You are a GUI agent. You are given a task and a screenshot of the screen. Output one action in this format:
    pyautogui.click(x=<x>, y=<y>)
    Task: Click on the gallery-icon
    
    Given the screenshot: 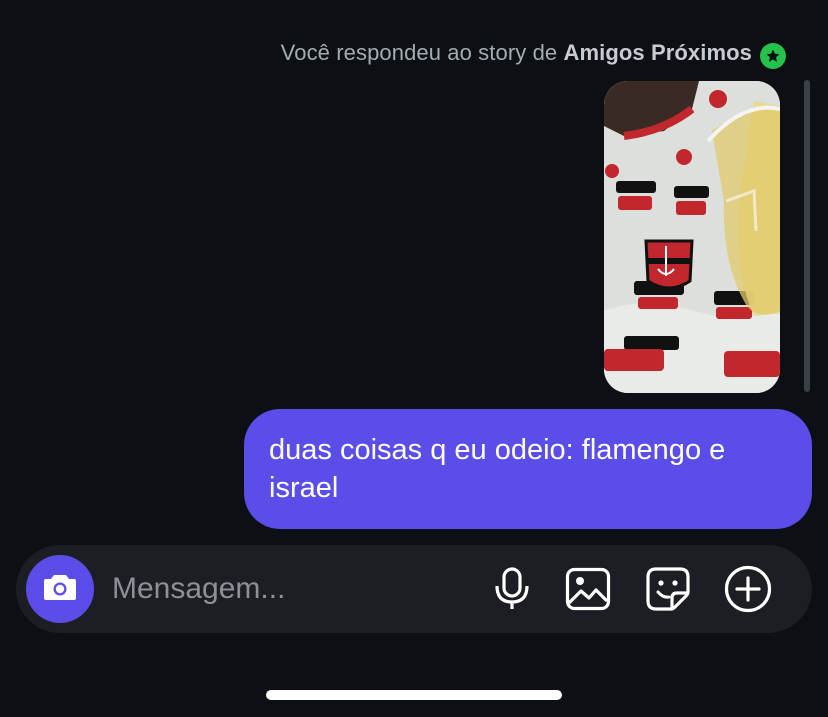 What is the action you would take?
    pyautogui.click(x=588, y=589)
    